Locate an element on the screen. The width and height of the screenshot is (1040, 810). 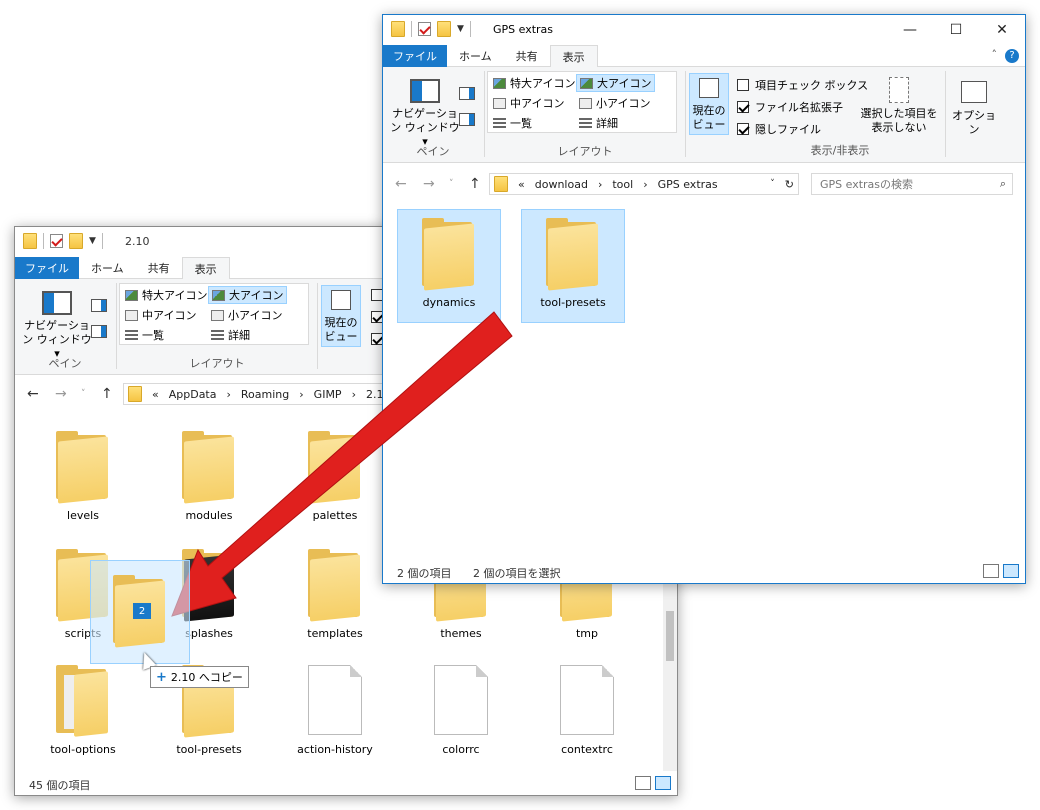
drag-arrow-shape is located at coordinates (342, 464).